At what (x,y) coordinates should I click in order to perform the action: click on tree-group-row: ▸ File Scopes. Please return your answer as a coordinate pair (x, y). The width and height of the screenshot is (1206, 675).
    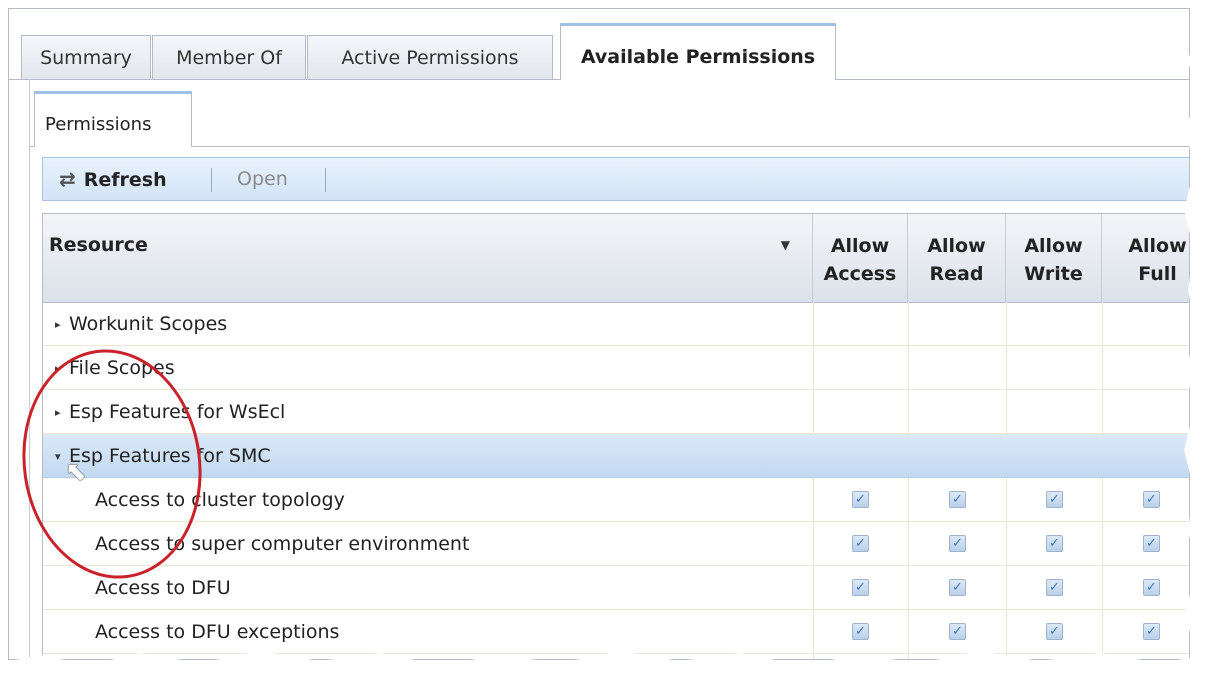
    Looking at the image, I should click on (616, 368).